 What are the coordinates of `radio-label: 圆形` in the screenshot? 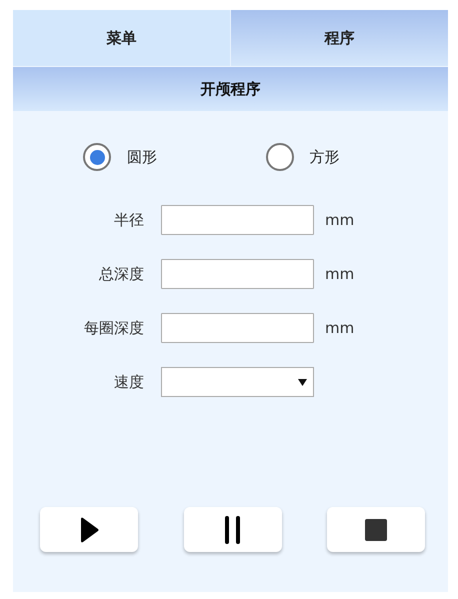 It's located at (142, 157).